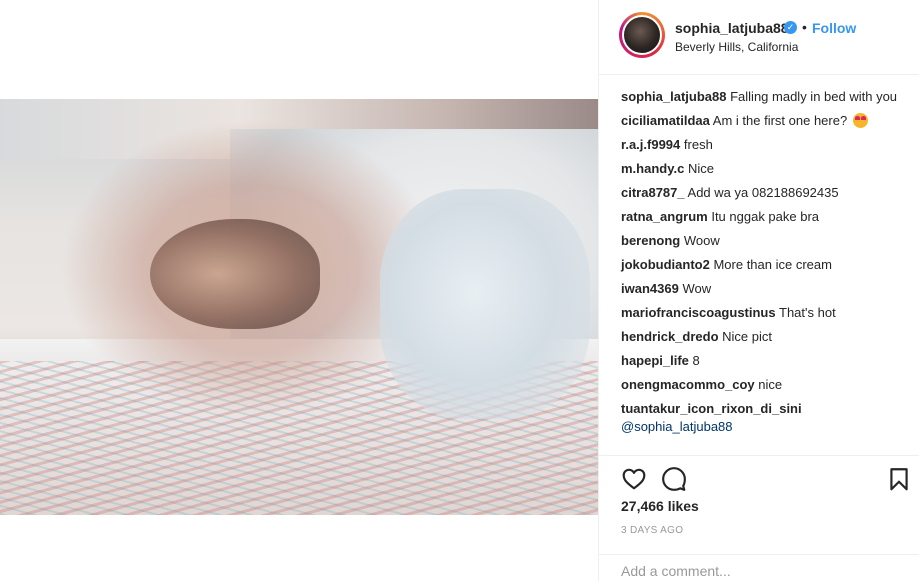  I want to click on comment-text: More than ice cream, so click(772, 264).